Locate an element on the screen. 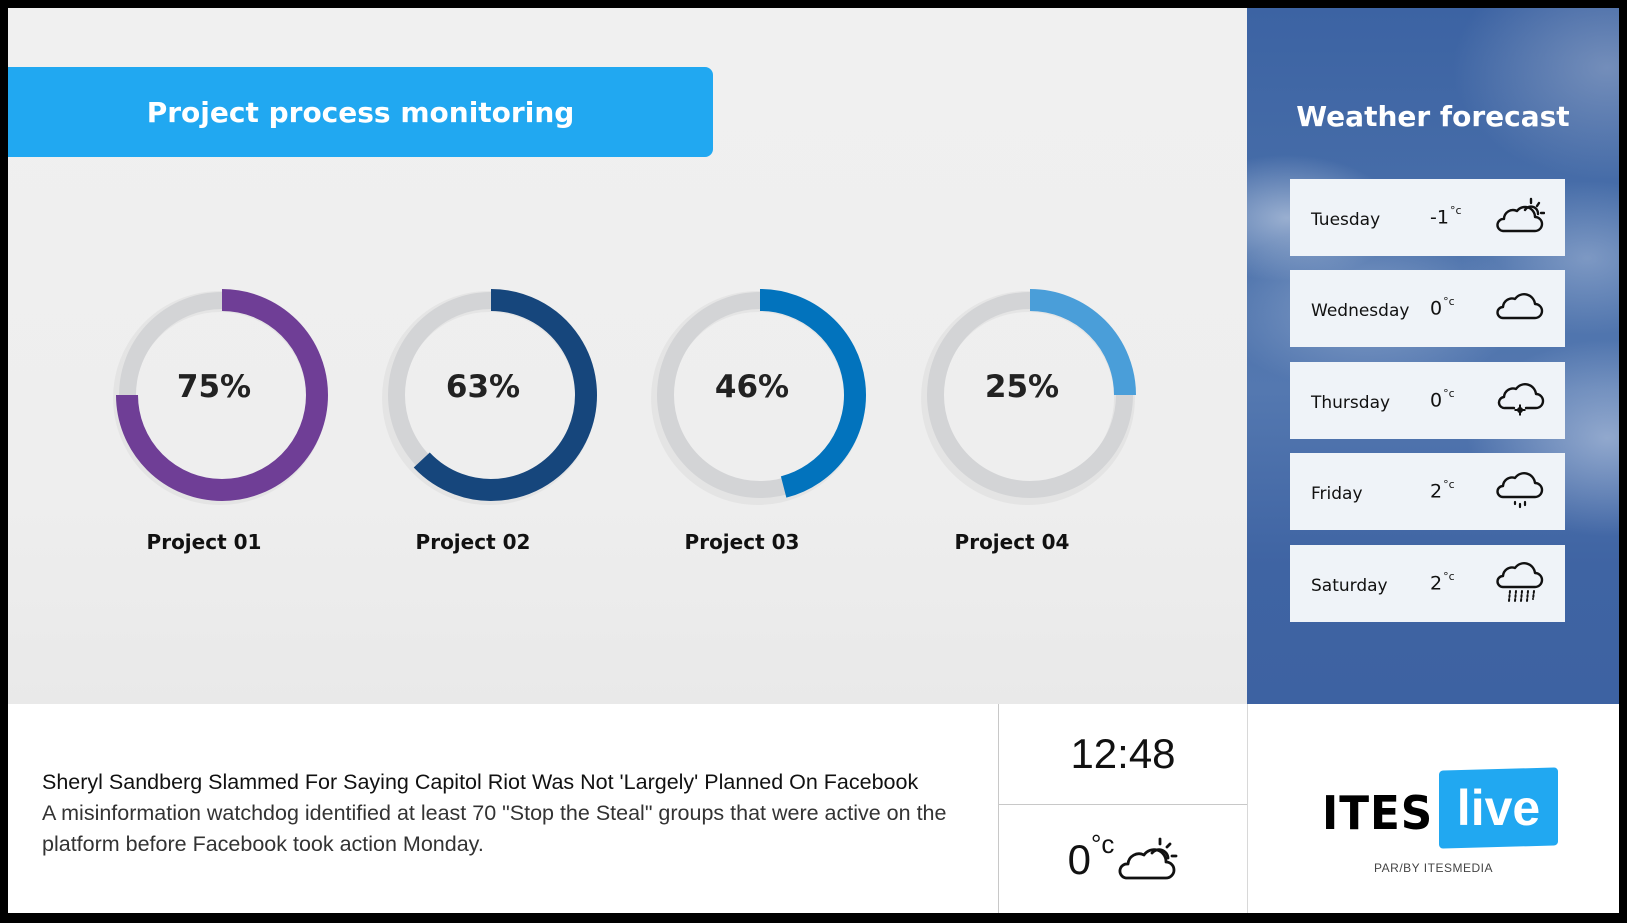 Image resolution: width=1627 pixels, height=923 pixels. logo-live-badge: live is located at coordinates (1498, 808).